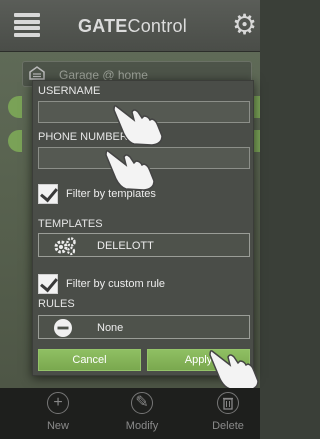 The image size is (320, 439). I want to click on templates-select: DELELOTT, so click(144, 245).